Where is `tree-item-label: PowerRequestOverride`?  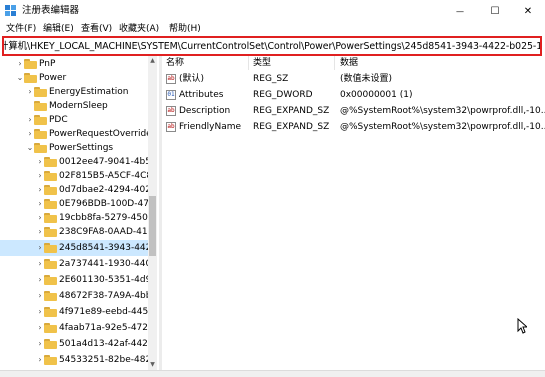 tree-item-label: PowerRequestOverride is located at coordinates (100, 134).